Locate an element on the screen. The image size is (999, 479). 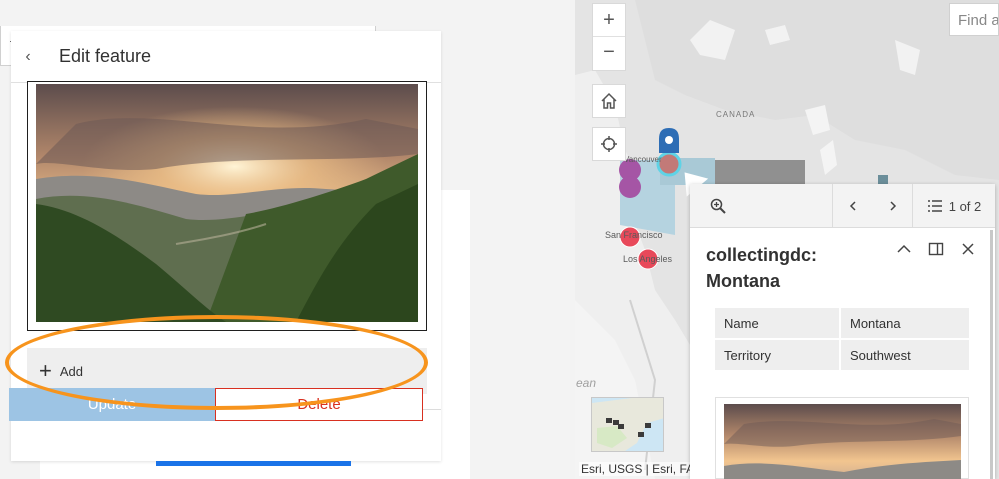
zoom-in-button: + is located at coordinates (609, 20).